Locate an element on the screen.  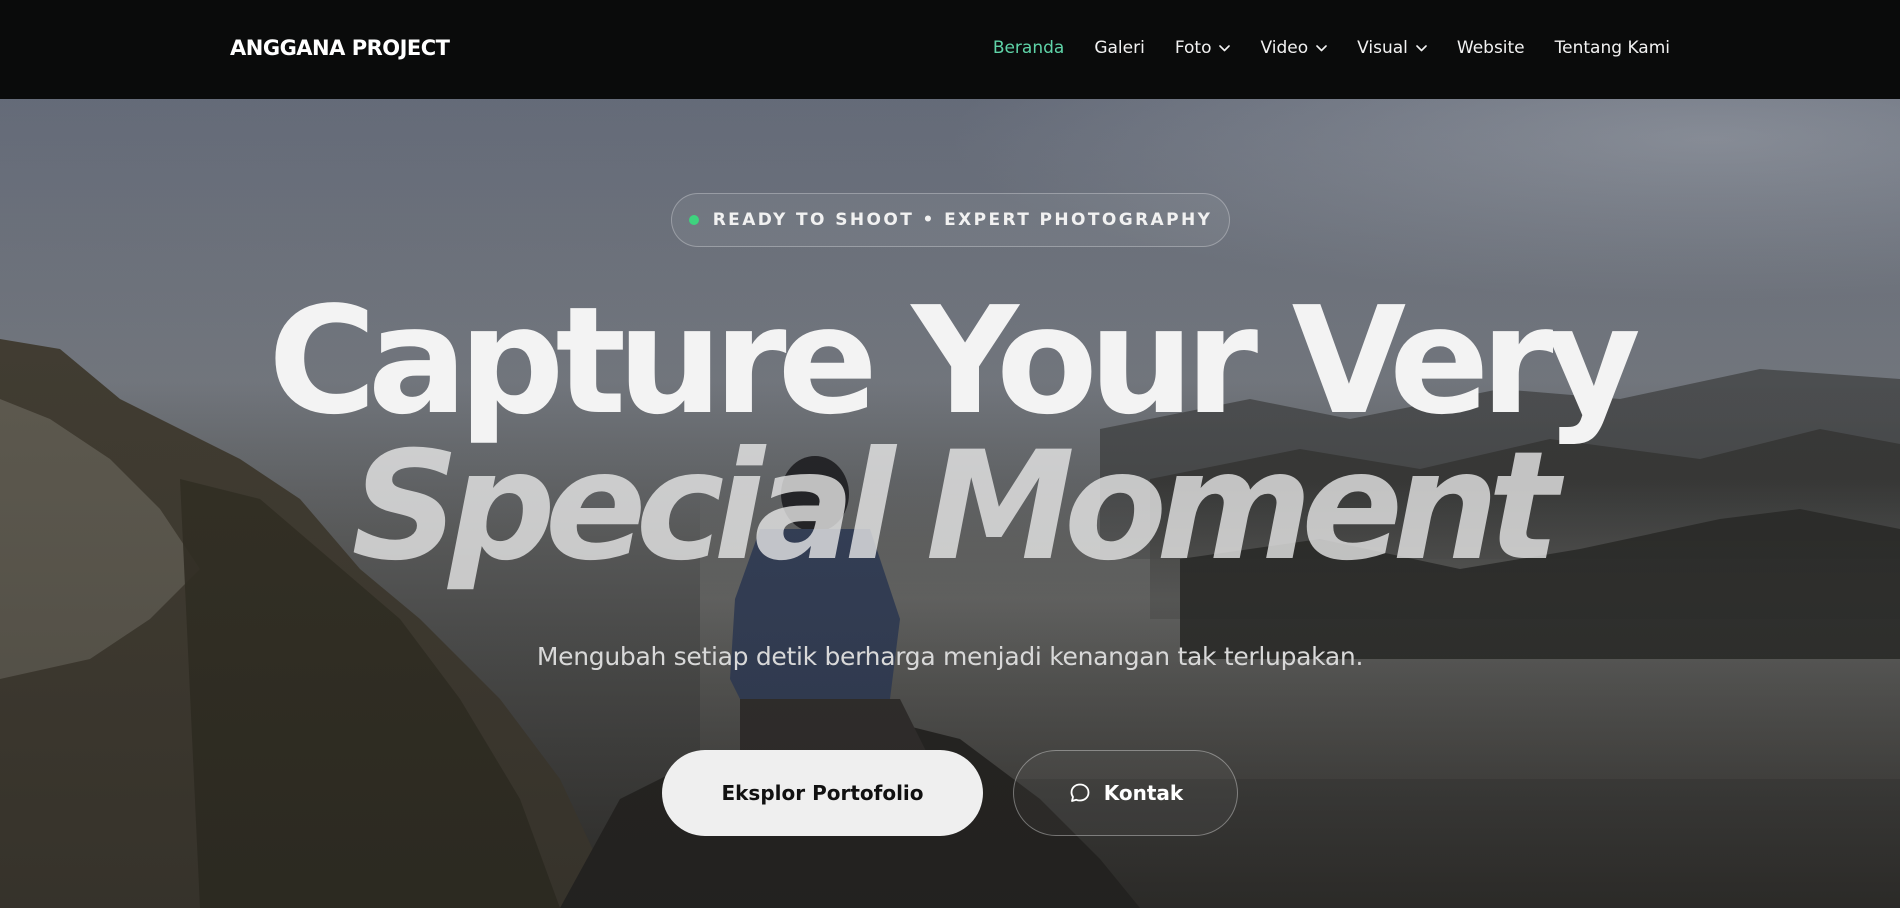
nav-item-label: Beranda is located at coordinates (1028, 48).